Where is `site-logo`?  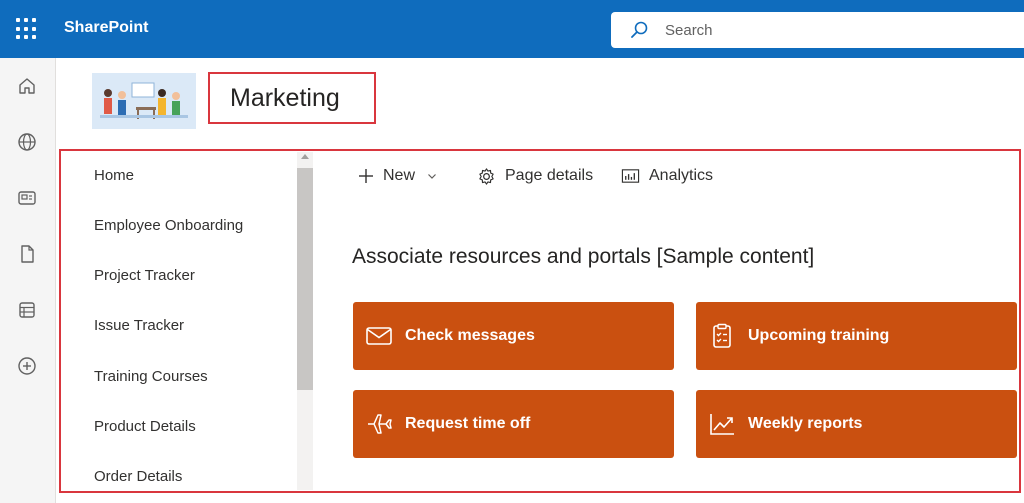
site-logo is located at coordinates (144, 101).